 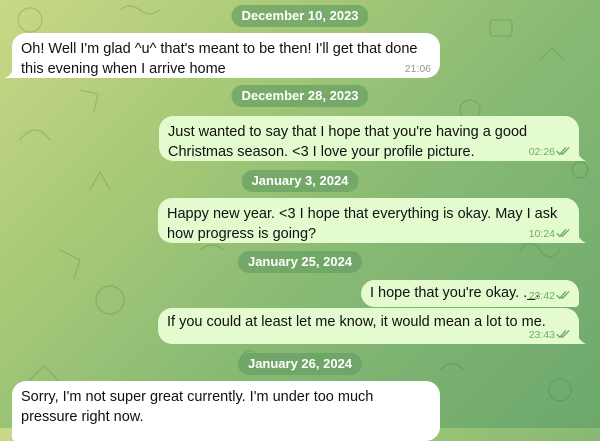 What do you see at coordinates (549, 296) in the screenshot?
I see `message-time: 23:42` at bounding box center [549, 296].